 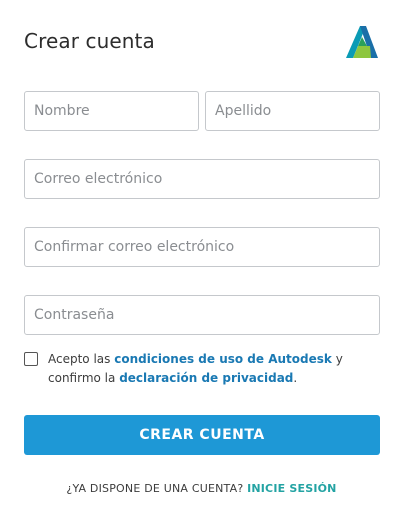 I want to click on terms-suffix: ., so click(x=295, y=378).